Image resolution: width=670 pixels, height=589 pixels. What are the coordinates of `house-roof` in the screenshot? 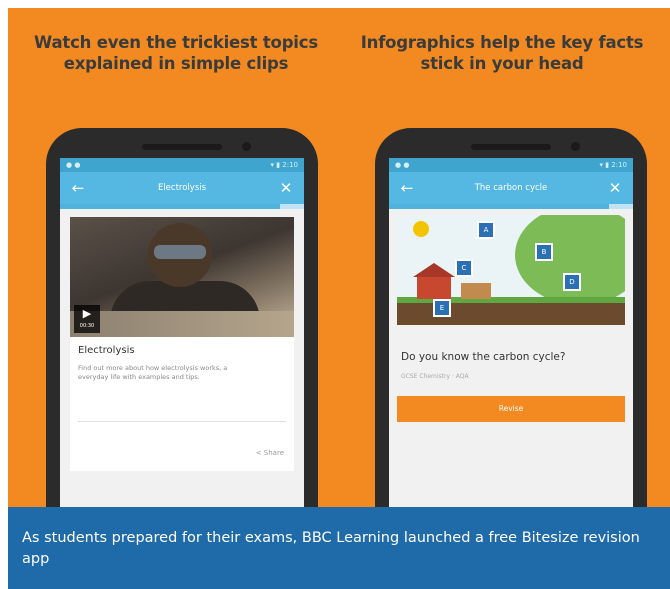 It's located at (434, 270).